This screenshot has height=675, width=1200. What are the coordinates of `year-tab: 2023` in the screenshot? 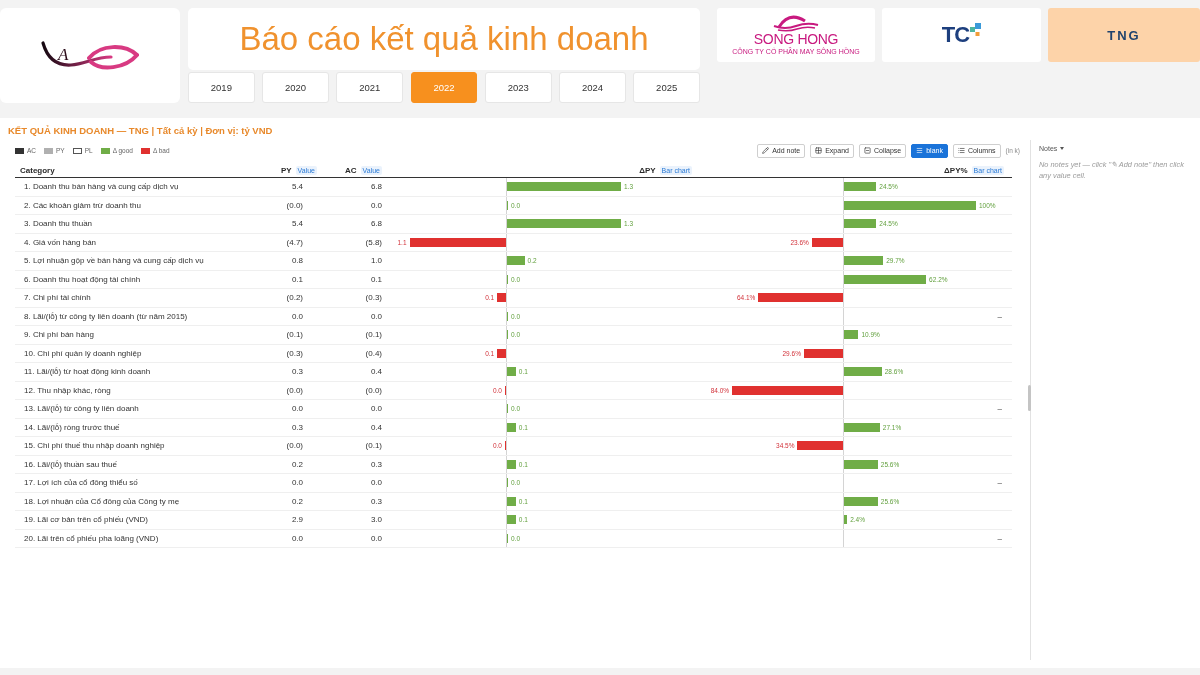 It's located at (518, 87).